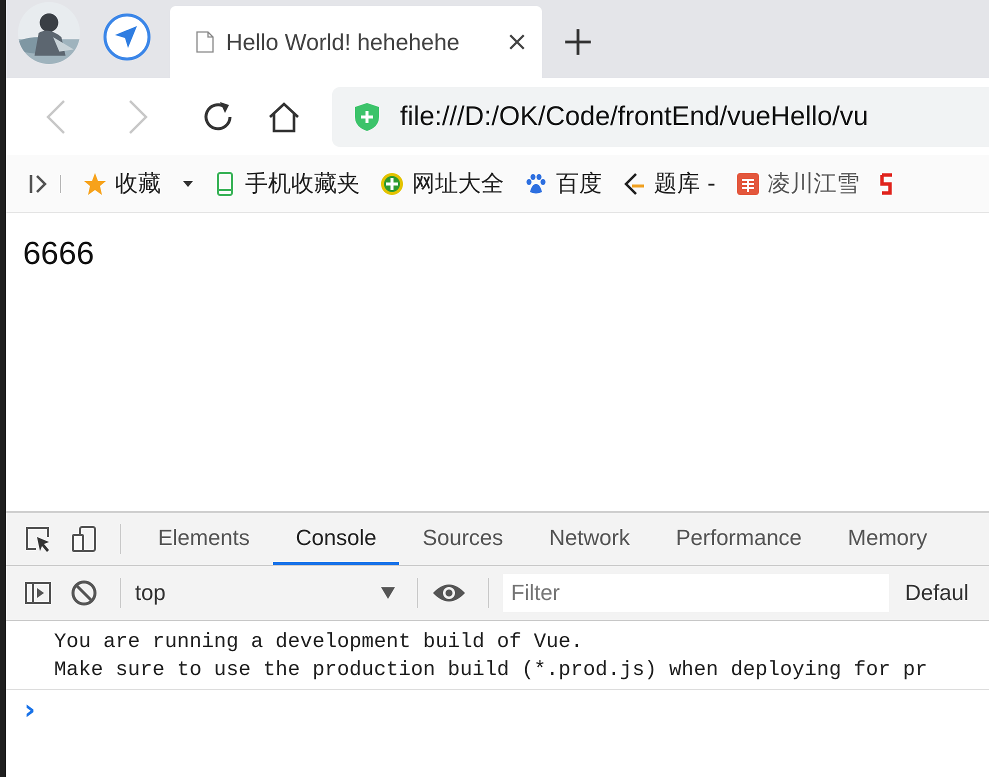 Image resolution: width=989 pixels, height=777 pixels. Describe the element at coordinates (937, 593) in the screenshot. I see `levels-dropdown: Defaul` at that location.